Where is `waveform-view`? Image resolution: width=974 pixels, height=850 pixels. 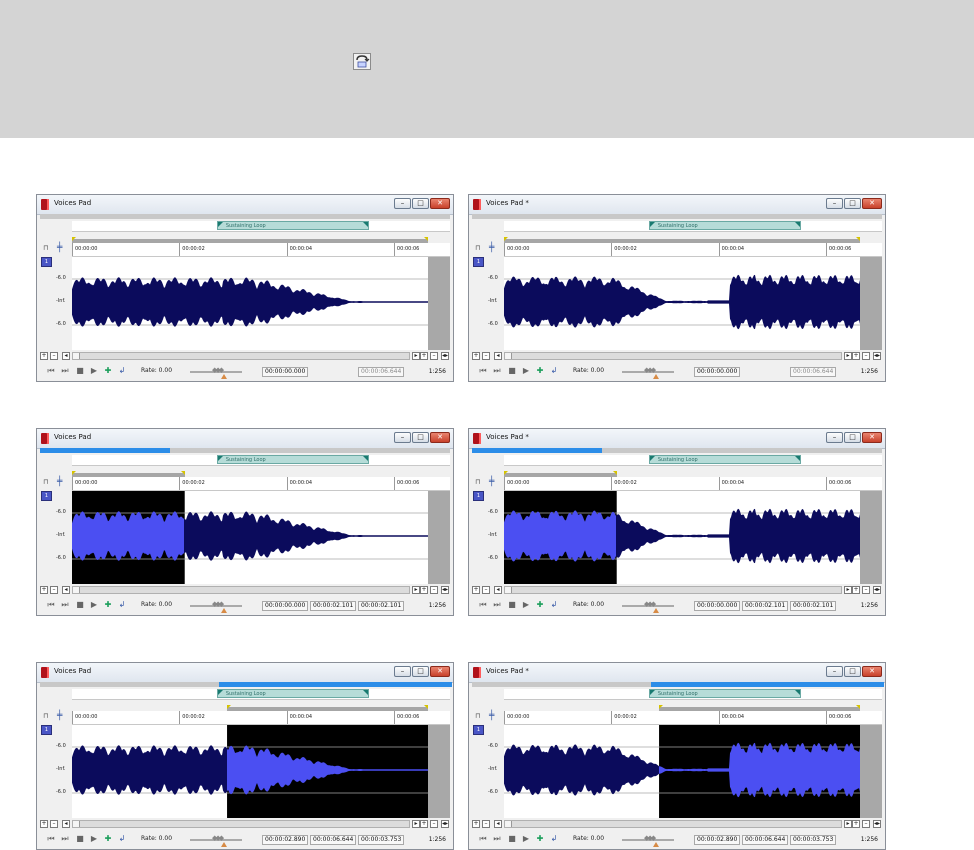
waveform-view is located at coordinates (693, 303).